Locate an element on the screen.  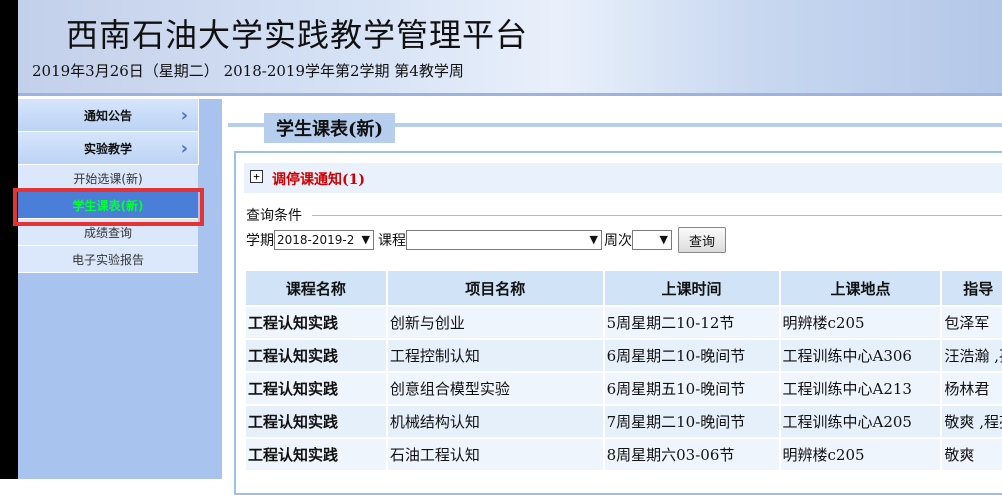
cell-time: 8周星期六03-06节 is located at coordinates (692, 453).